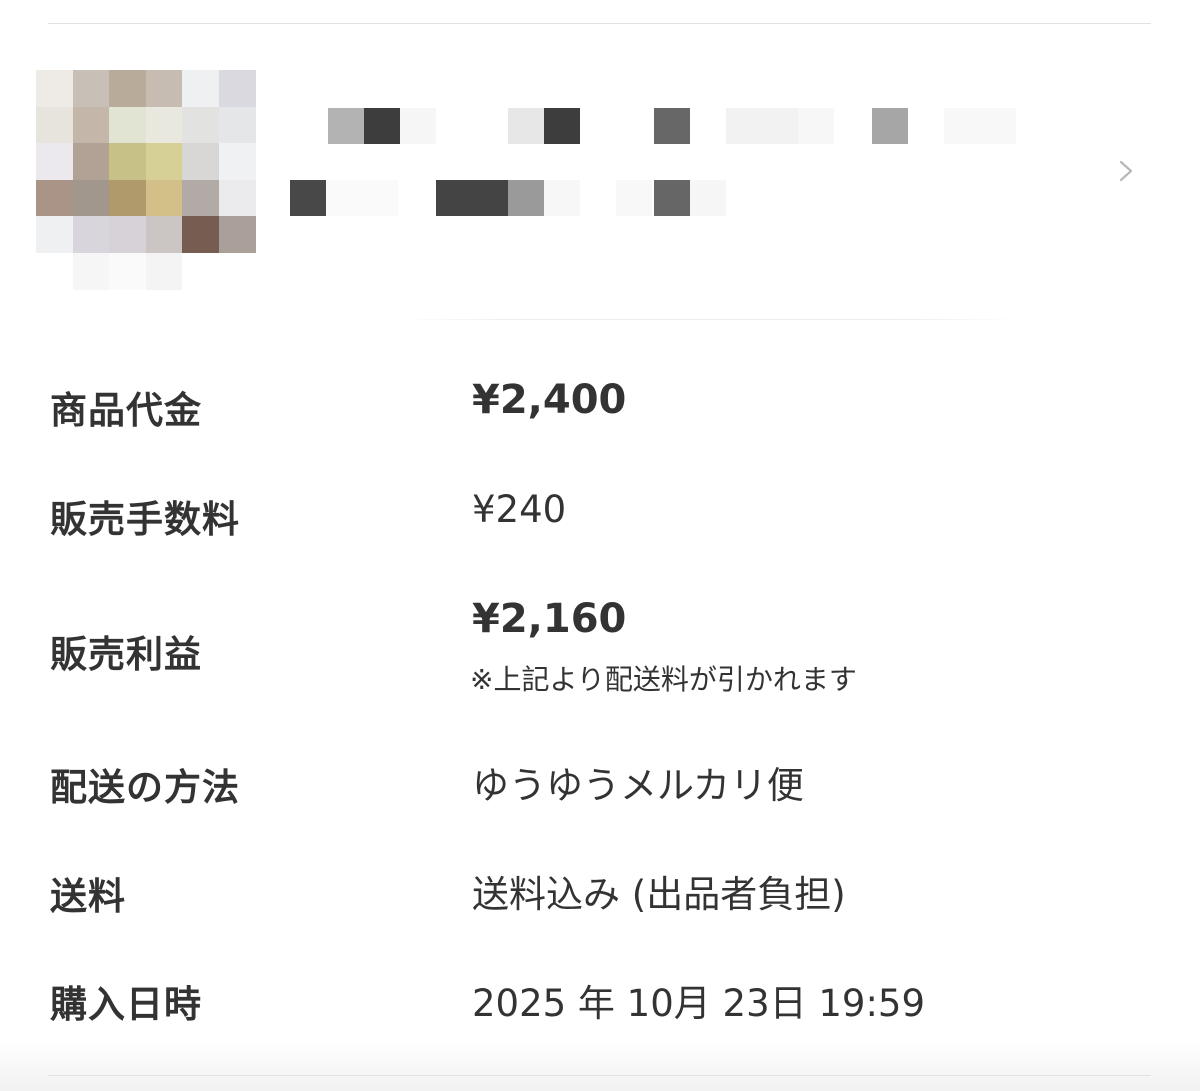 The height and width of the screenshot is (1091, 1200). I want to click on price-value: ¥2,400, so click(549, 400).